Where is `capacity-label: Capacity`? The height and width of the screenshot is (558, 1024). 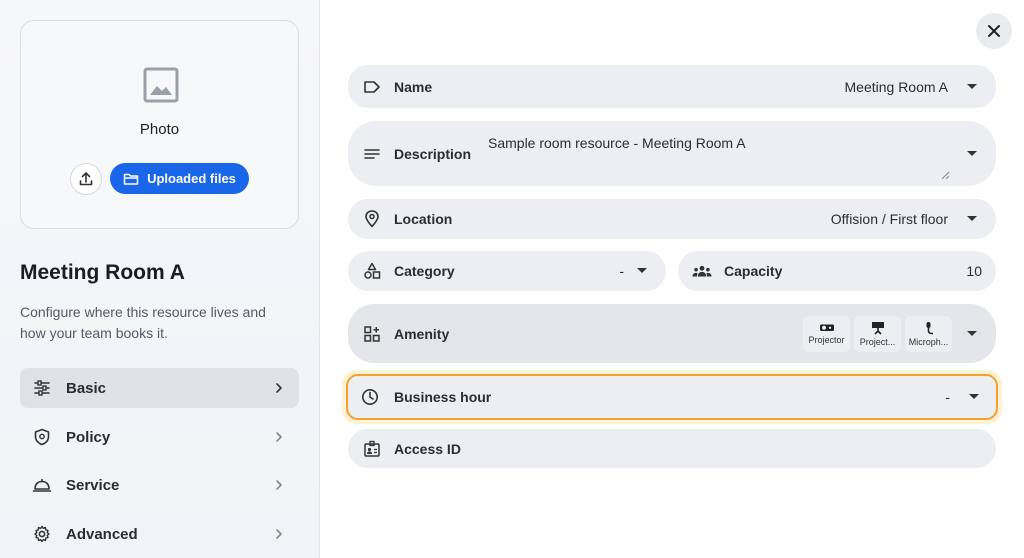
capacity-label: Capacity is located at coordinates (753, 271).